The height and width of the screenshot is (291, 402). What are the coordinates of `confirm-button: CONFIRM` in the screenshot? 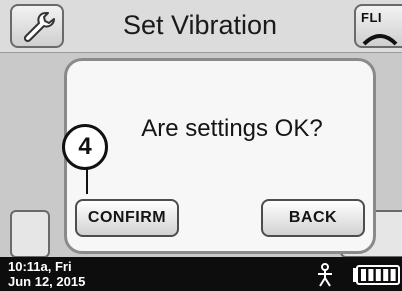 It's located at (127, 218).